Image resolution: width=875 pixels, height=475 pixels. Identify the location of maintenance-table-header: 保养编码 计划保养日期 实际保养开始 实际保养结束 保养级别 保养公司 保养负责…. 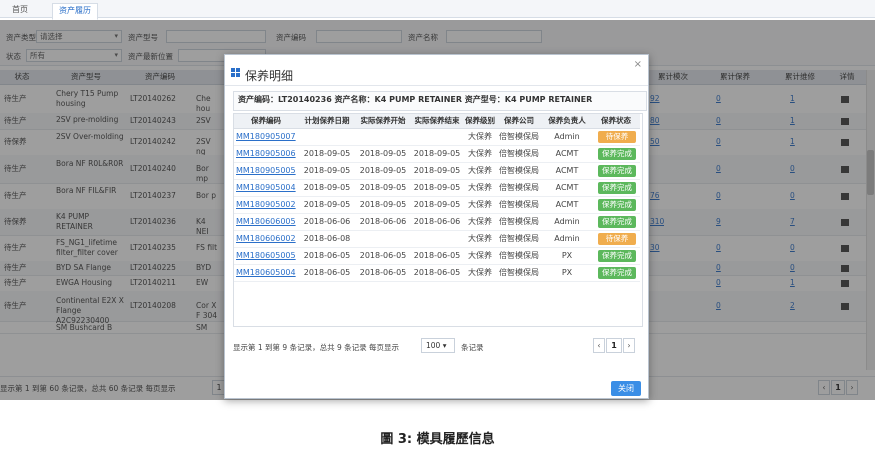
(437, 121).